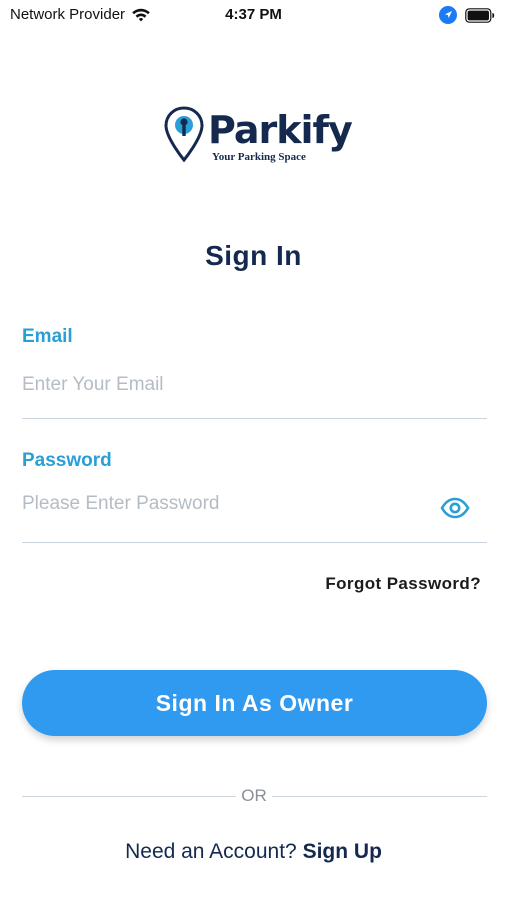 The width and height of the screenshot is (507, 900). Describe the element at coordinates (379, 796) in the screenshot. I see `divider-right` at that location.